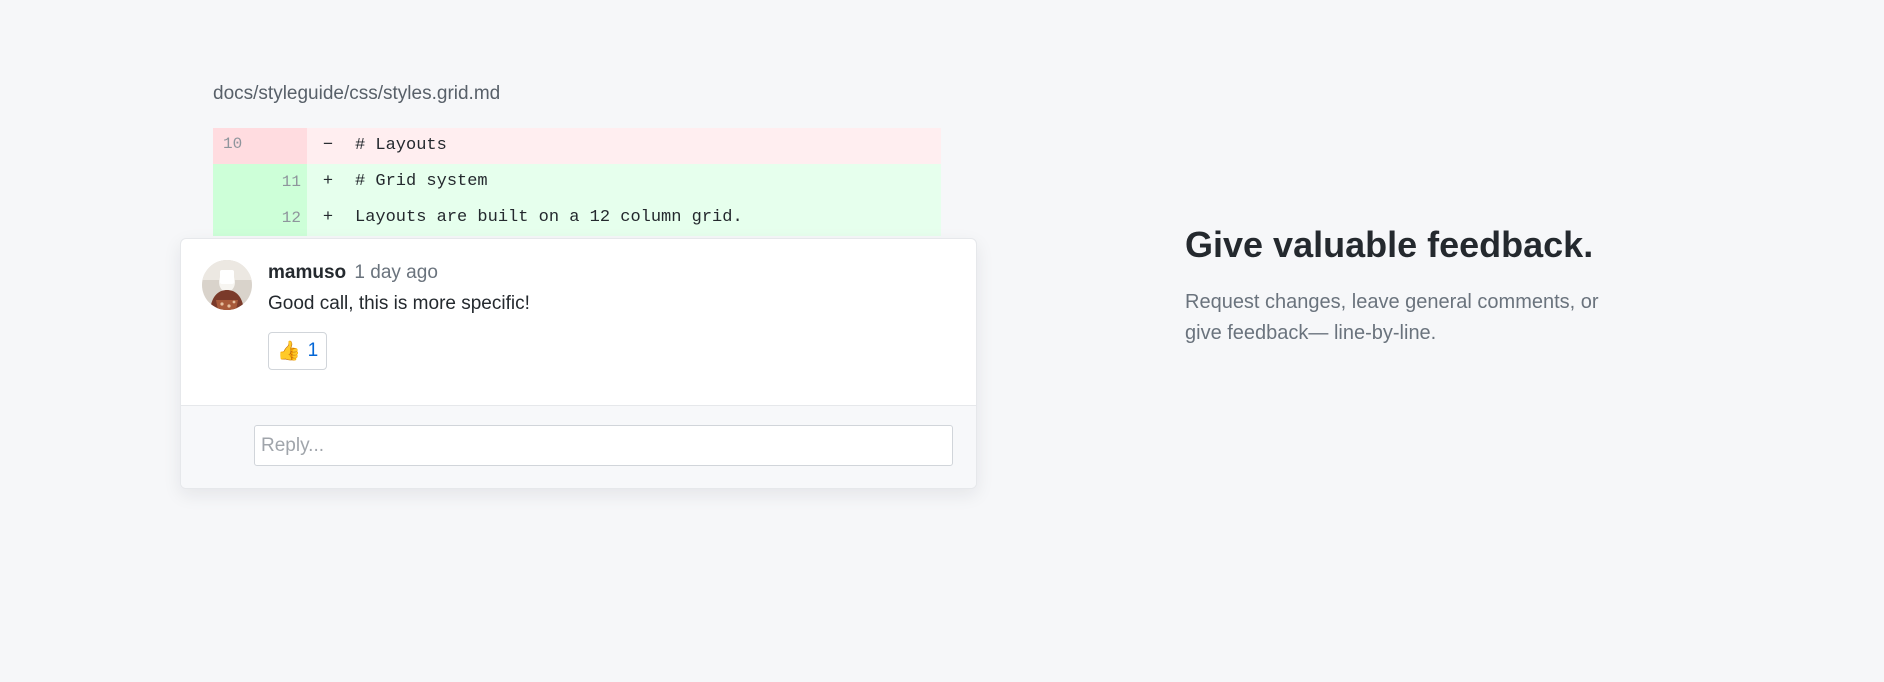  What do you see at coordinates (549, 217) in the screenshot?
I see `diff-code: Layouts are built on a 12 column grid.` at bounding box center [549, 217].